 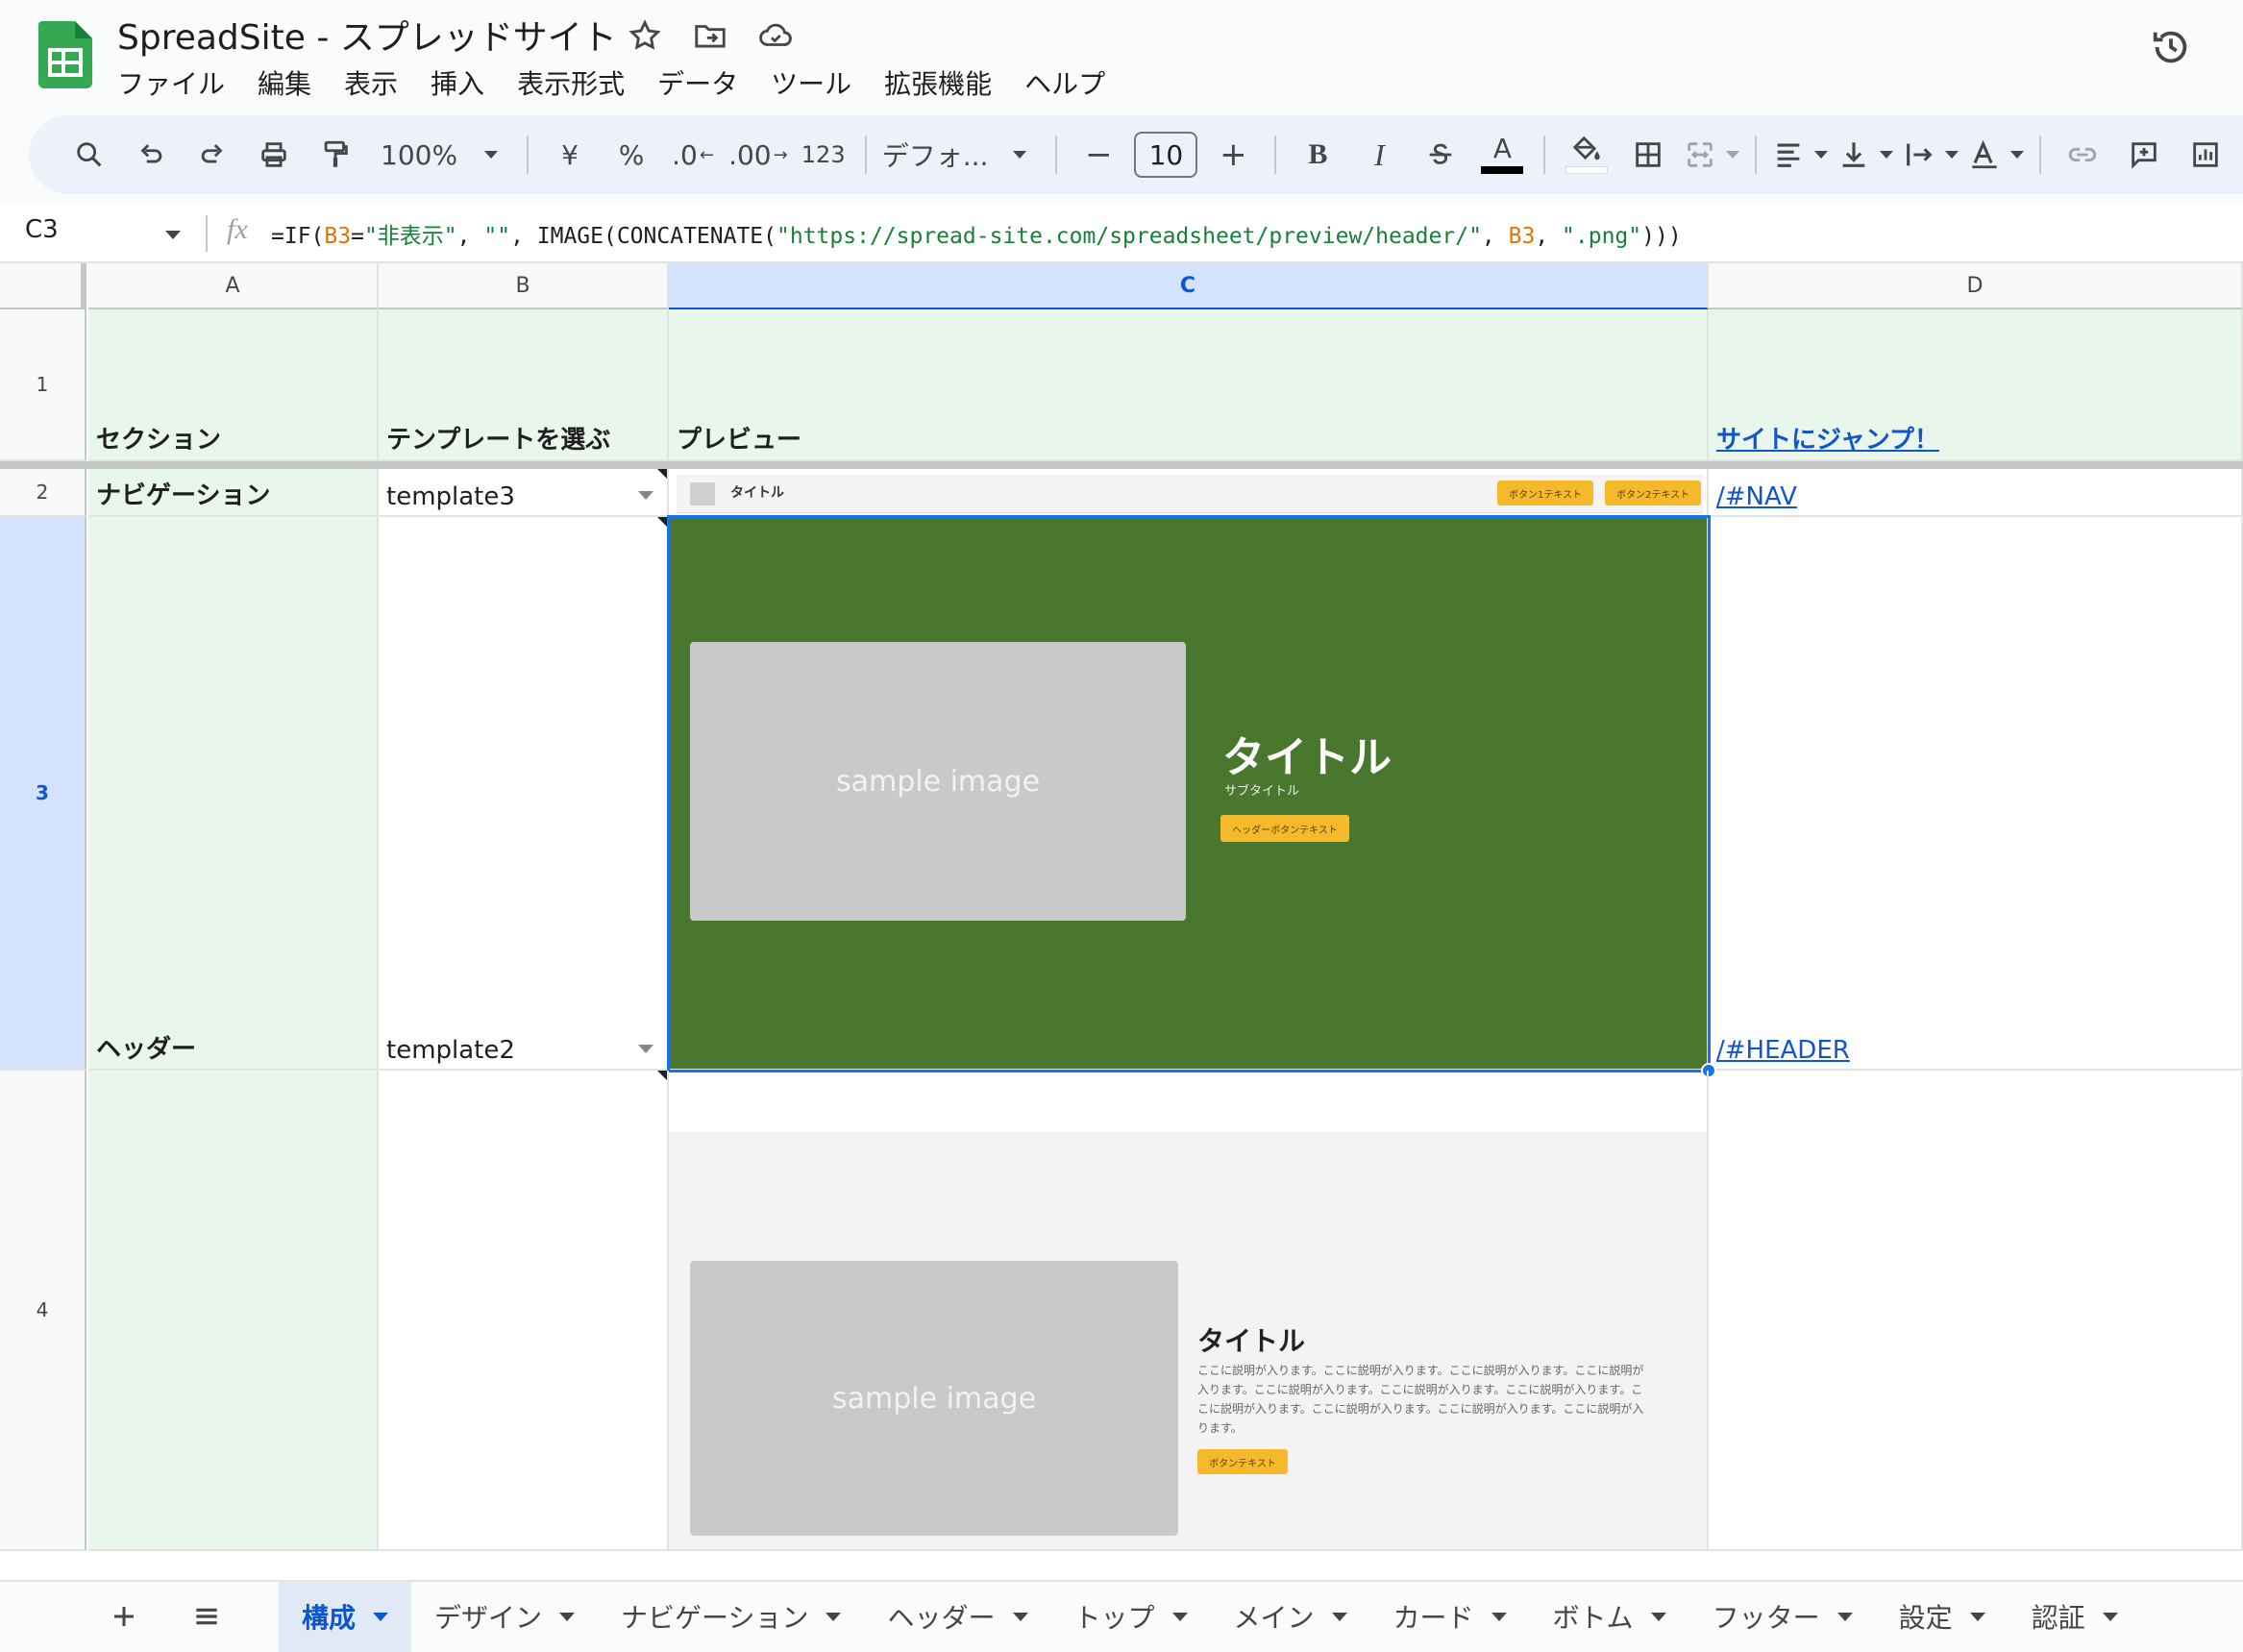 I want to click on redo-button, so click(x=212, y=155).